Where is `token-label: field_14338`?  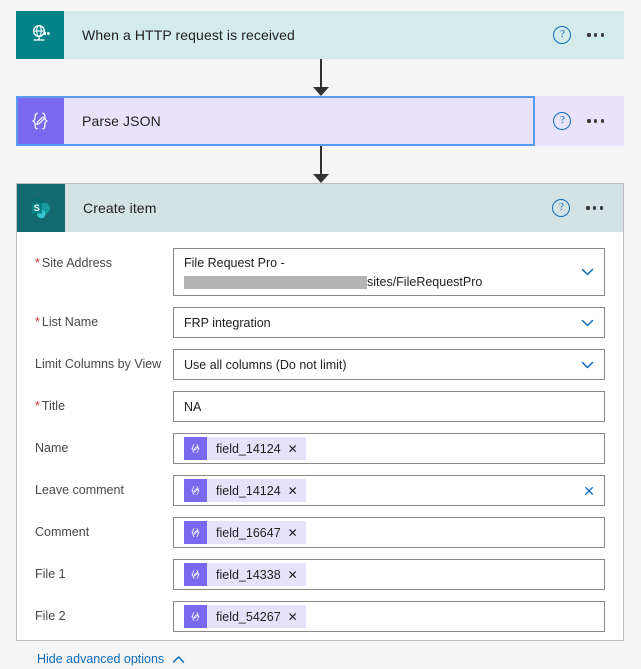
token-label: field_14338 is located at coordinates (248, 574).